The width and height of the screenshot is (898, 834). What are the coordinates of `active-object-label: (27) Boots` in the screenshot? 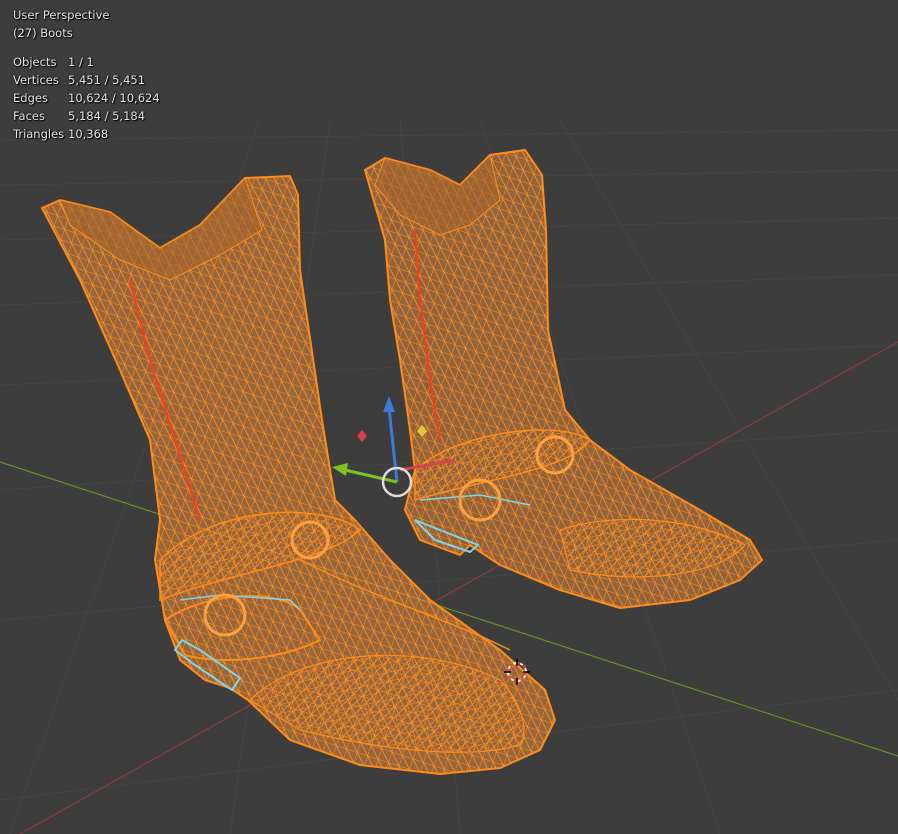 It's located at (43, 33).